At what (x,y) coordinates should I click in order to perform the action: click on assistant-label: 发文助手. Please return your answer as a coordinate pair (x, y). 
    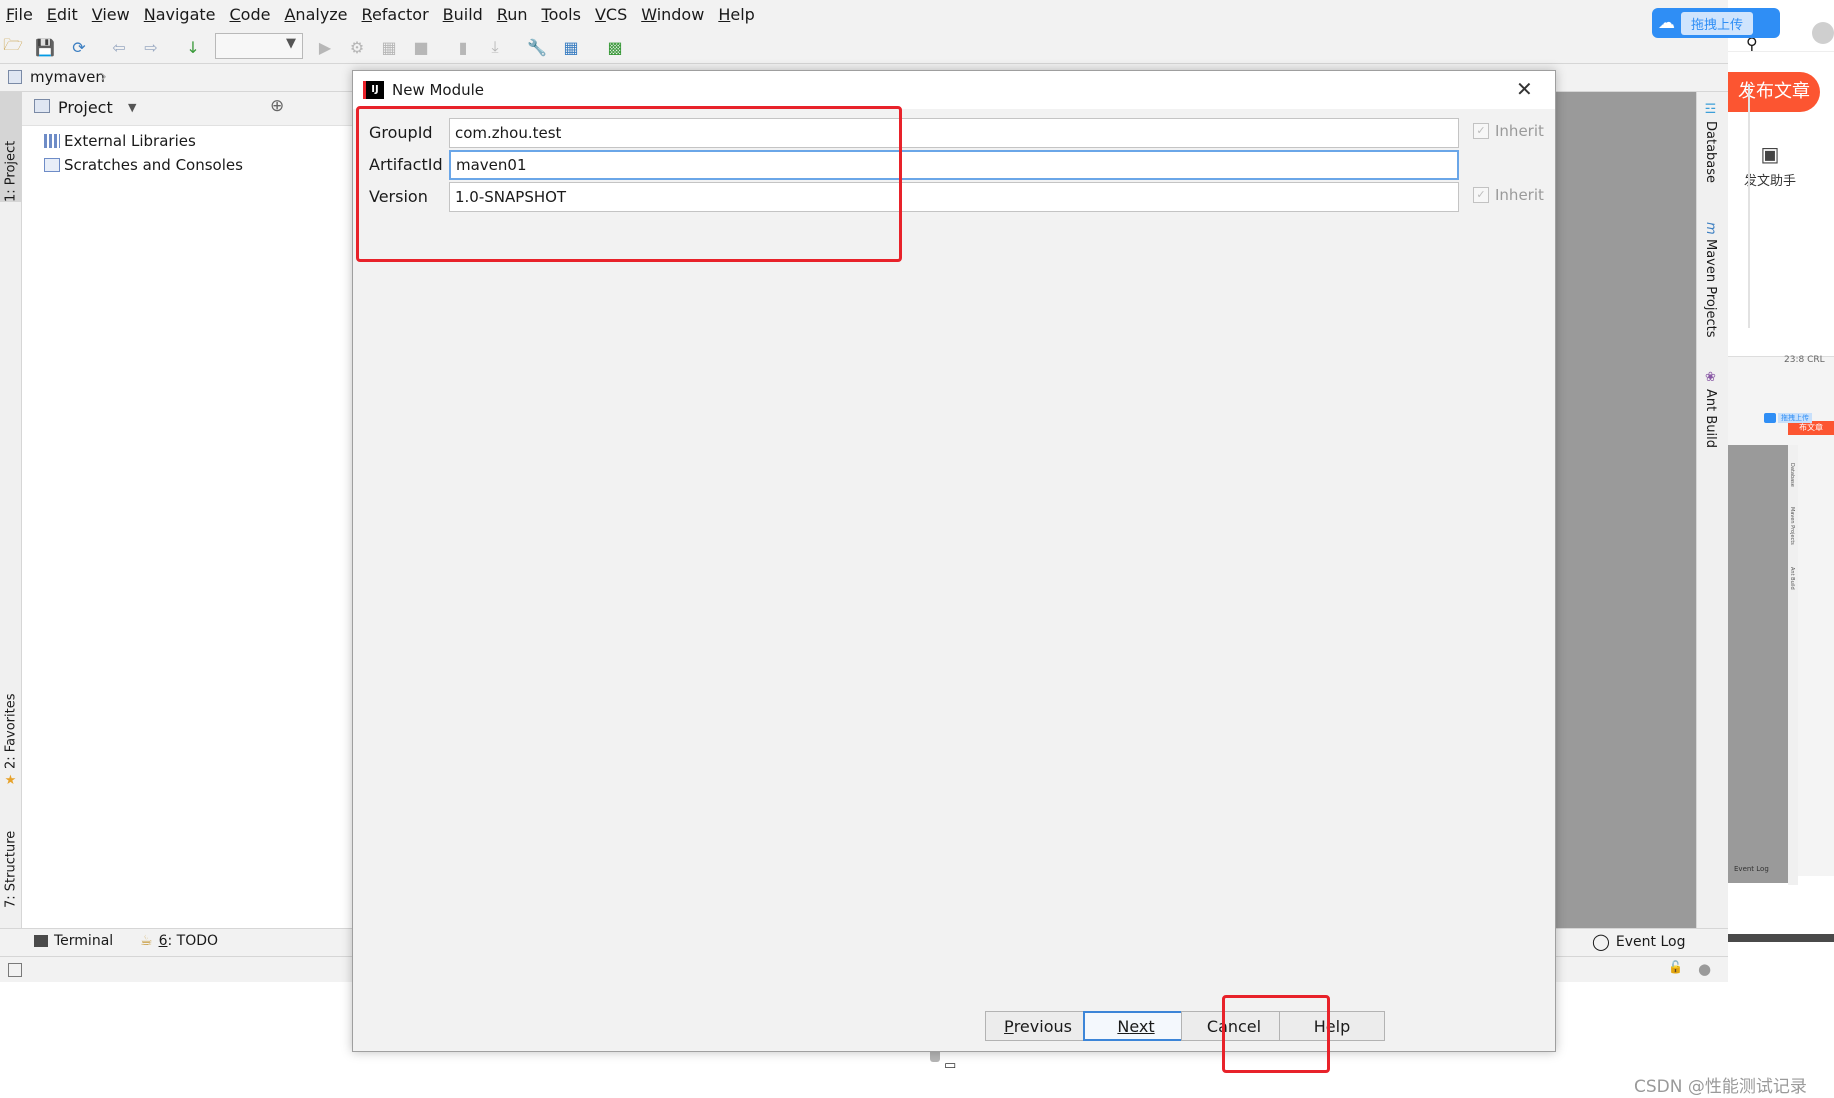
    Looking at the image, I should click on (1769, 181).